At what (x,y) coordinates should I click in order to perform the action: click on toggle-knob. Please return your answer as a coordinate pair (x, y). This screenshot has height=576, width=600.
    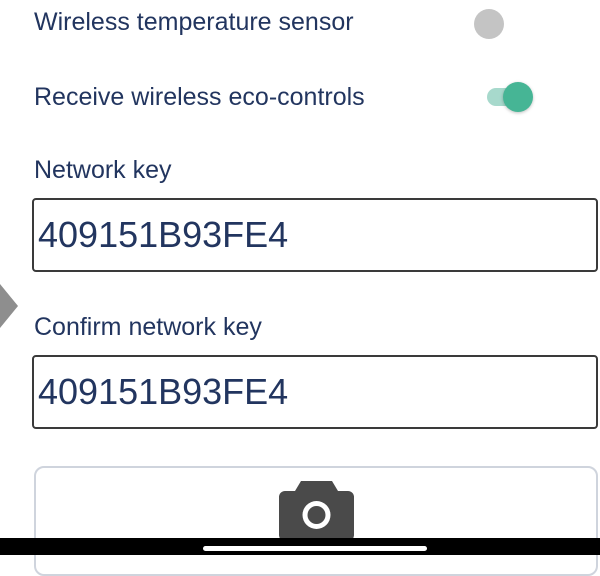
    Looking at the image, I should click on (518, 97).